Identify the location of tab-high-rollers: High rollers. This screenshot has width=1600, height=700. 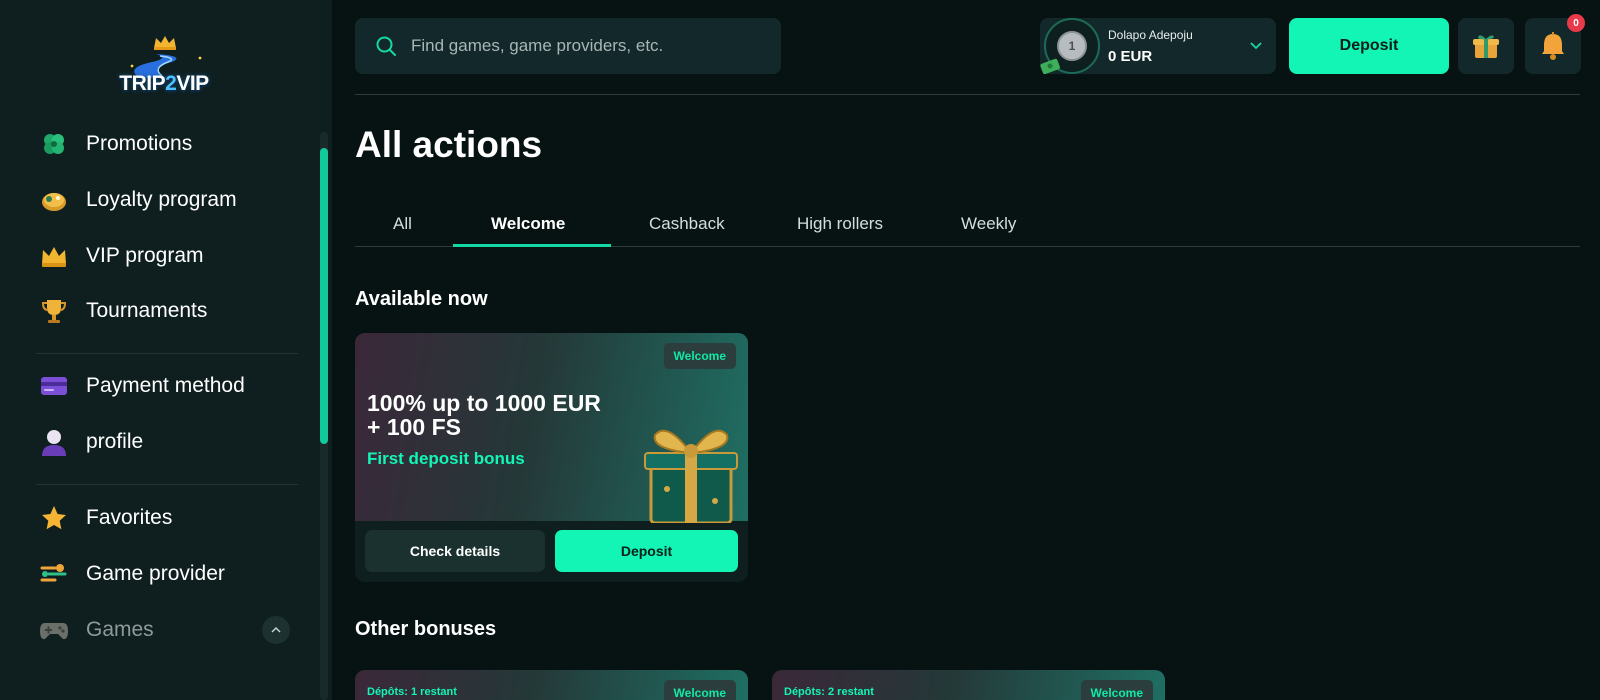
(840, 224).